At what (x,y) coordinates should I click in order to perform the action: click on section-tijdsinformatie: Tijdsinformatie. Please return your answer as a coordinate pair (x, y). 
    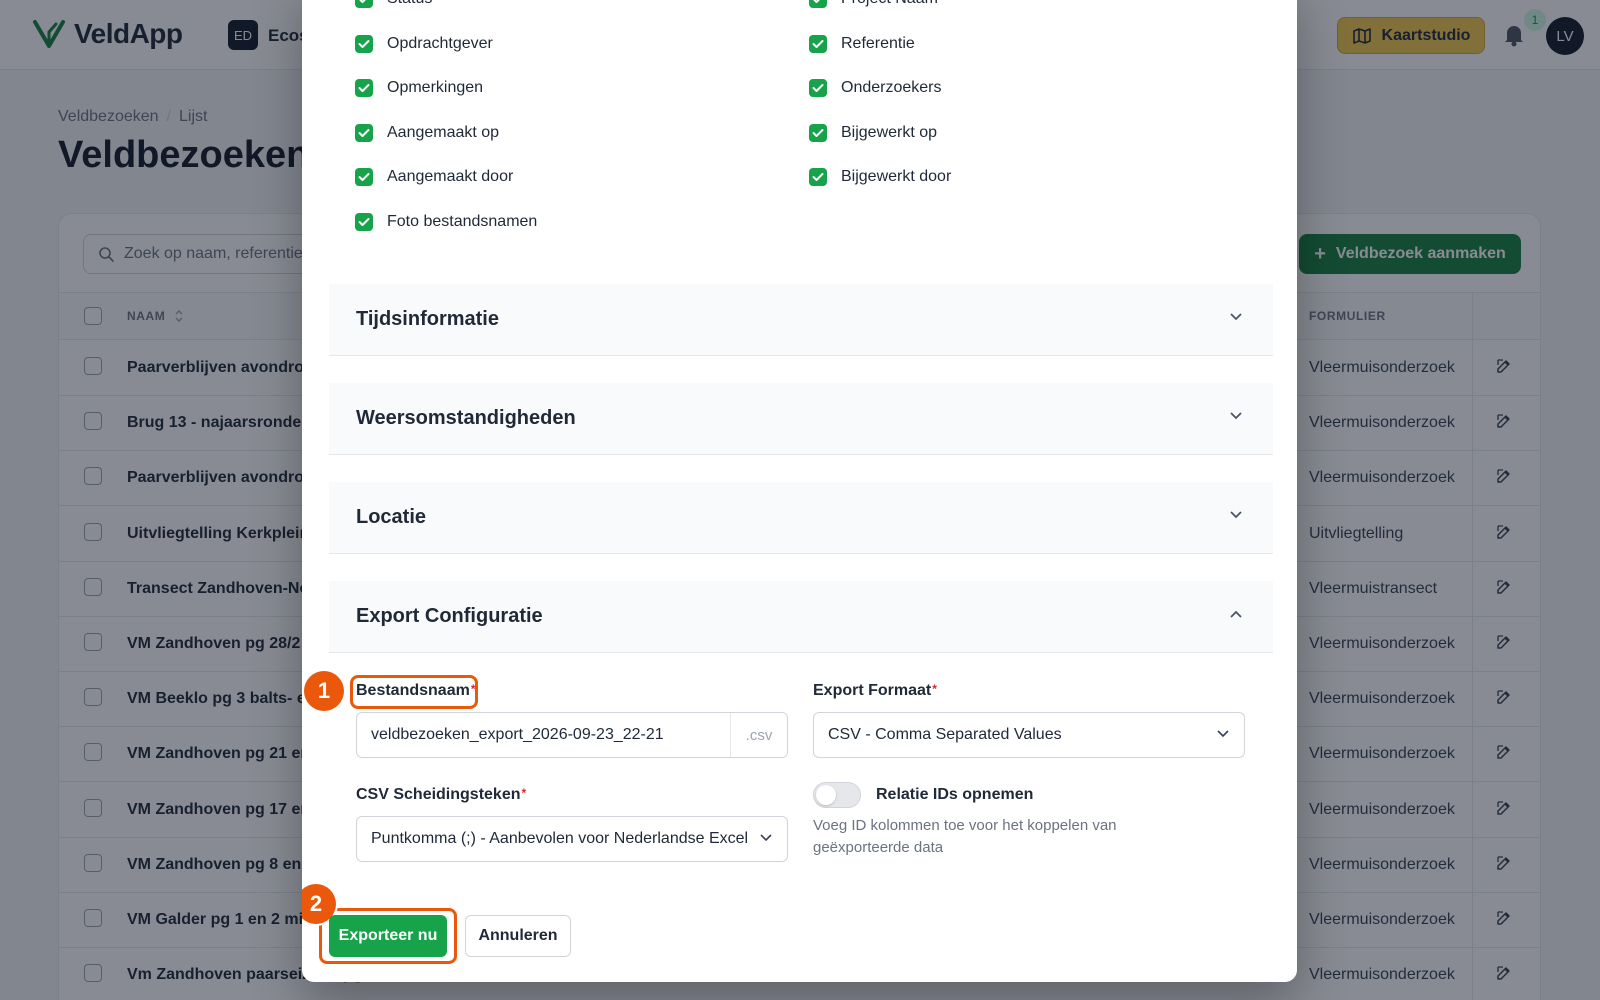
    Looking at the image, I should click on (801, 320).